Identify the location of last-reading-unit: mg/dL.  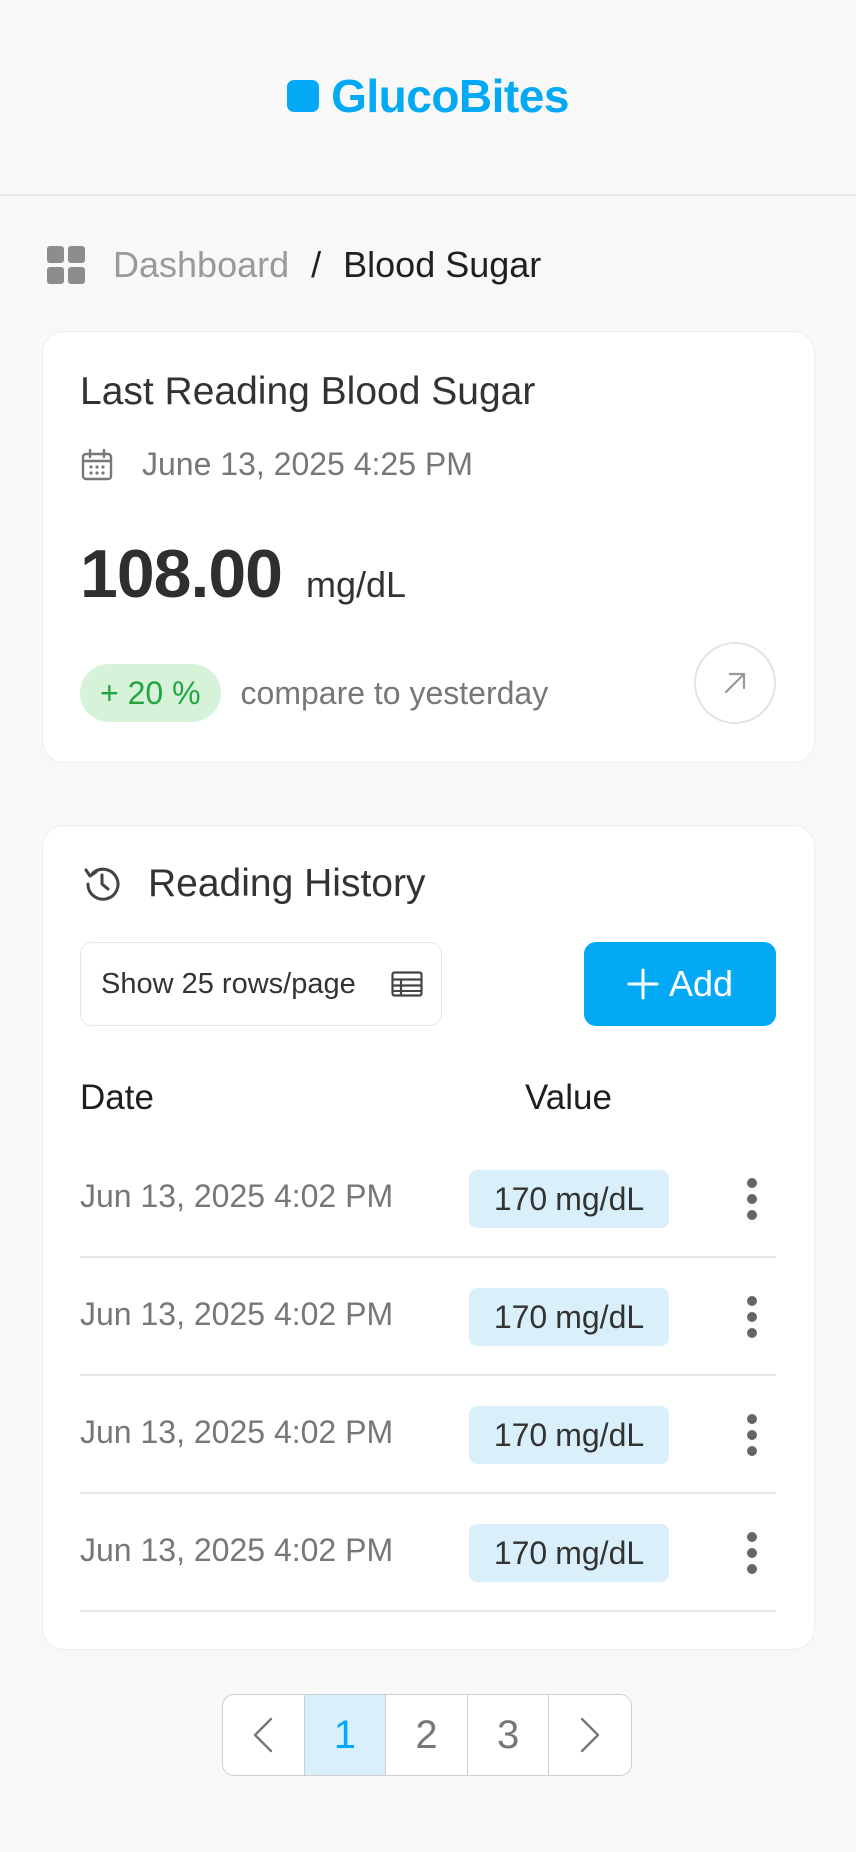
(356, 584).